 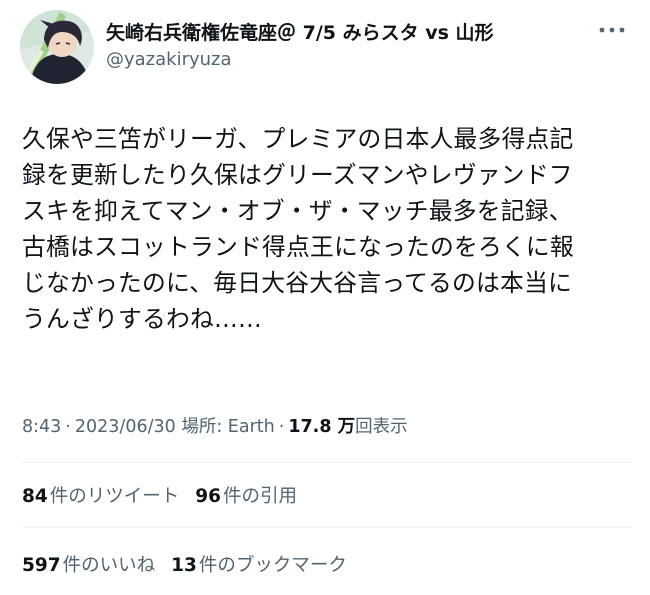 I want to click on quotes-label: 件の引用, so click(x=260, y=496).